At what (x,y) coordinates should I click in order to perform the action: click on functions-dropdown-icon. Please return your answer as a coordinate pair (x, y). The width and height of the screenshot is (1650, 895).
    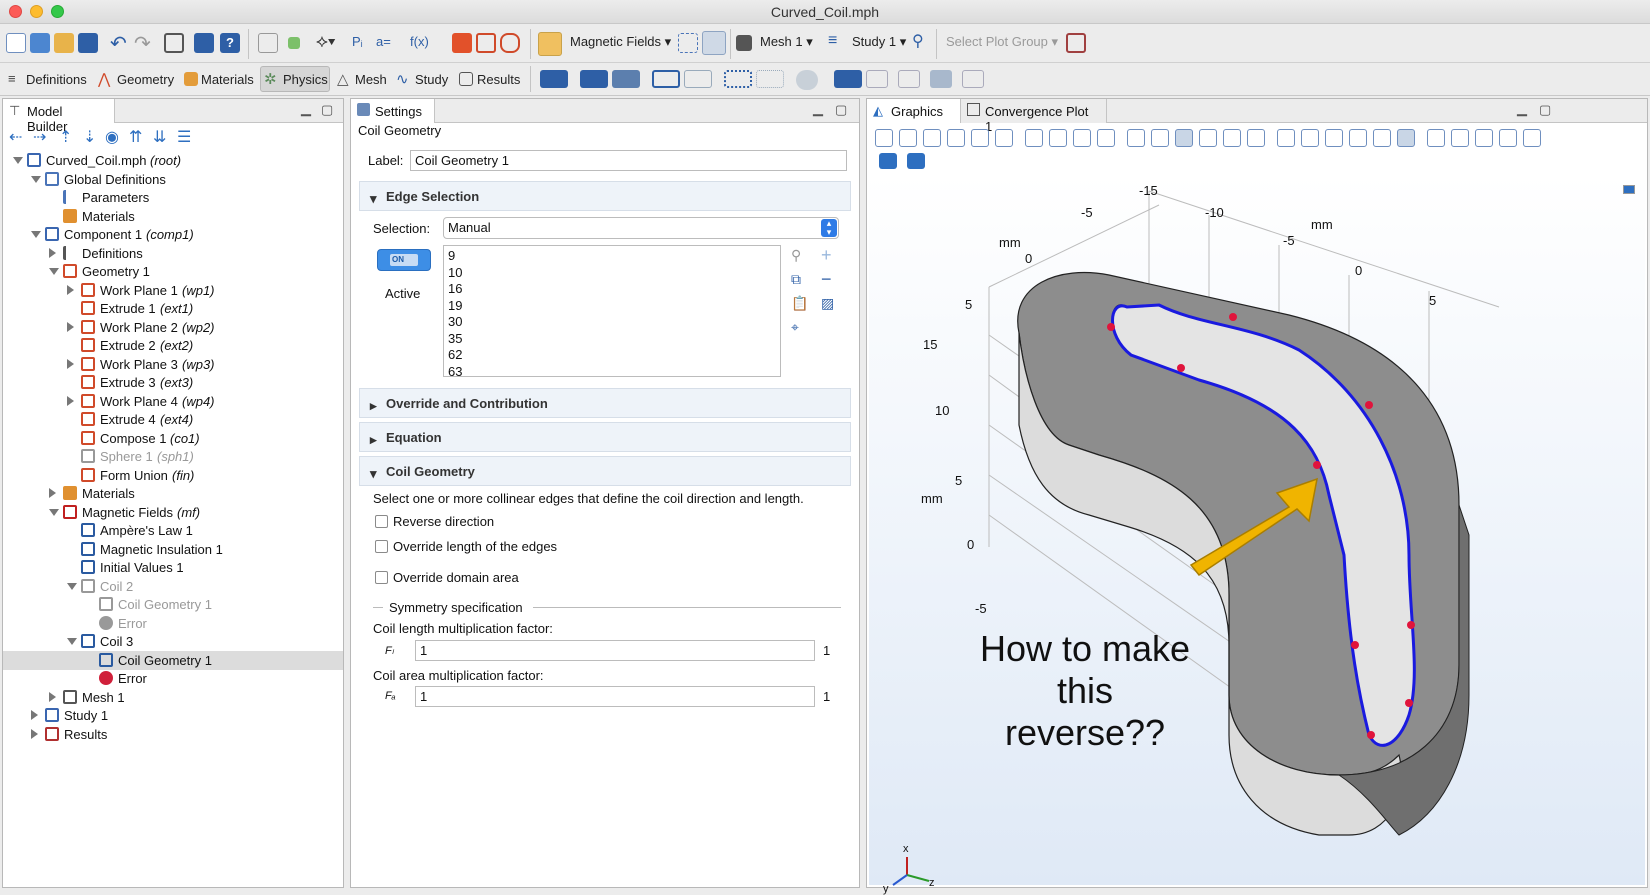
    Looking at the image, I should click on (848, 79).